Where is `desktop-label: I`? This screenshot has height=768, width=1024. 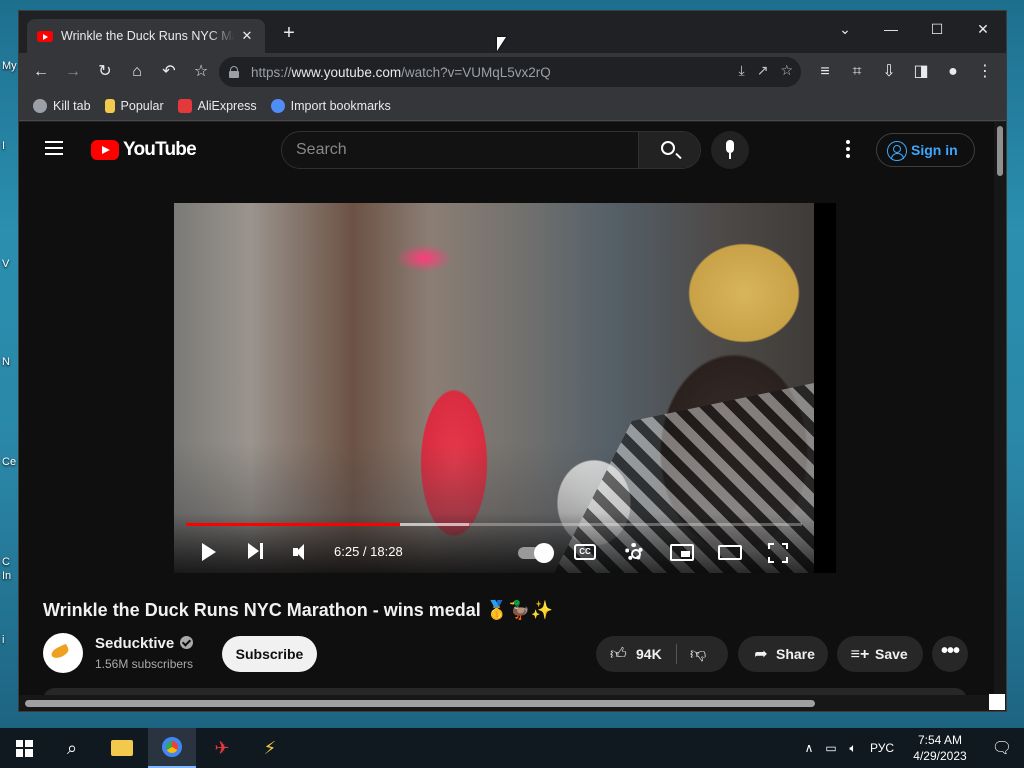 desktop-label: I is located at coordinates (3, 146).